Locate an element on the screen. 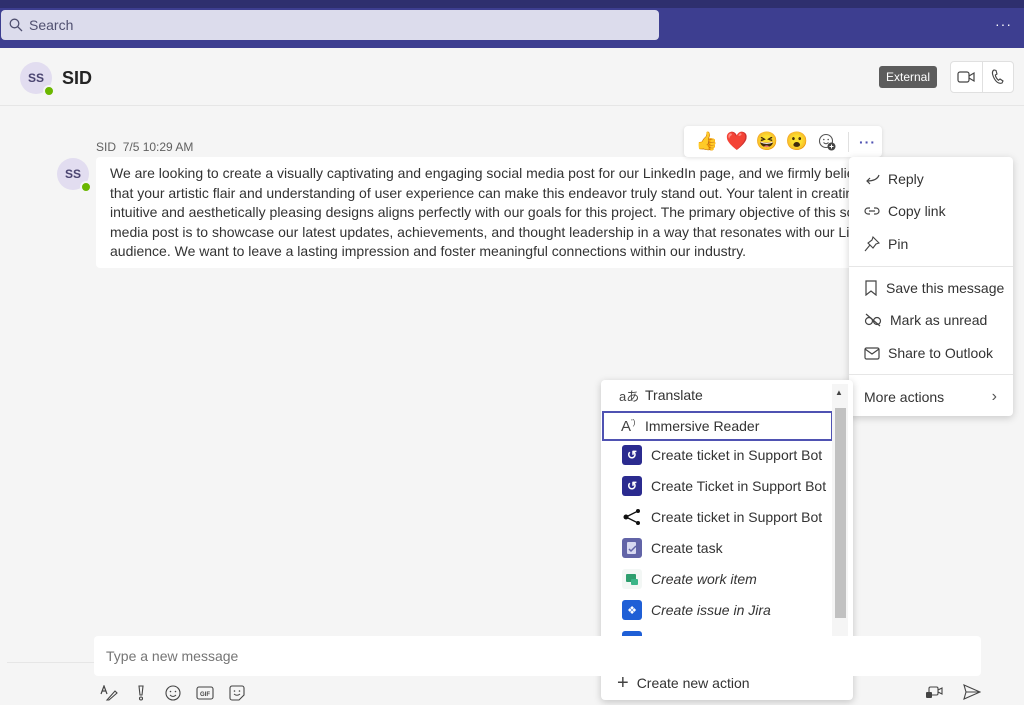 Image resolution: width=1024 pixels, height=705 pixels. mail-icon is located at coordinates (872, 353).